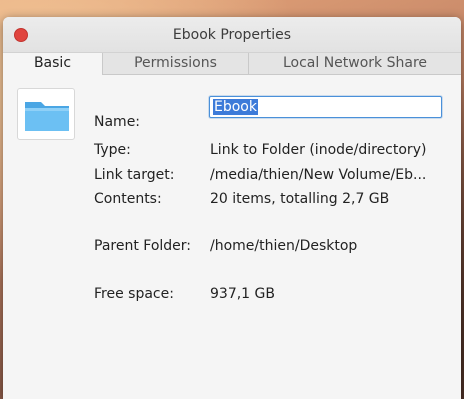 The image size is (464, 399). What do you see at coordinates (284, 246) in the screenshot?
I see `parent-folder-value: /home/thien/Desktop` at bounding box center [284, 246].